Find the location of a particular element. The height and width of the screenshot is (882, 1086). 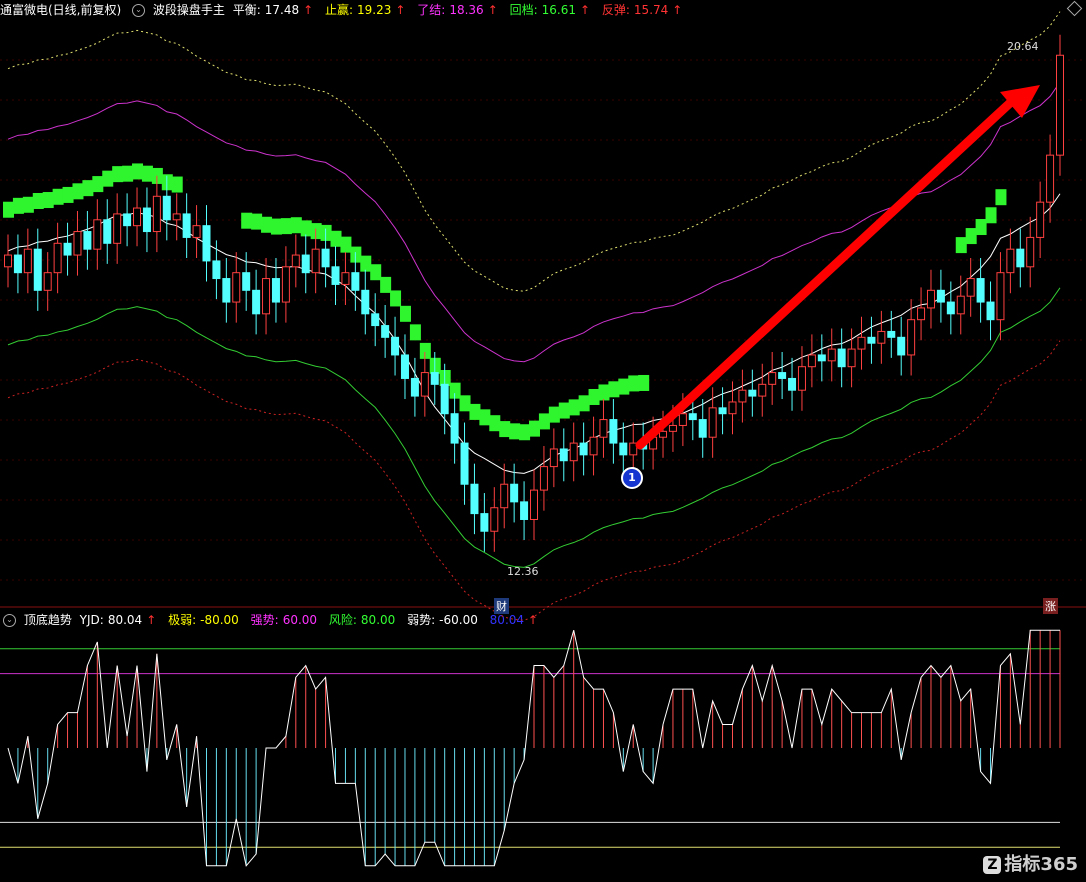

high-price-label: 20.64 is located at coordinates (1023, 46).